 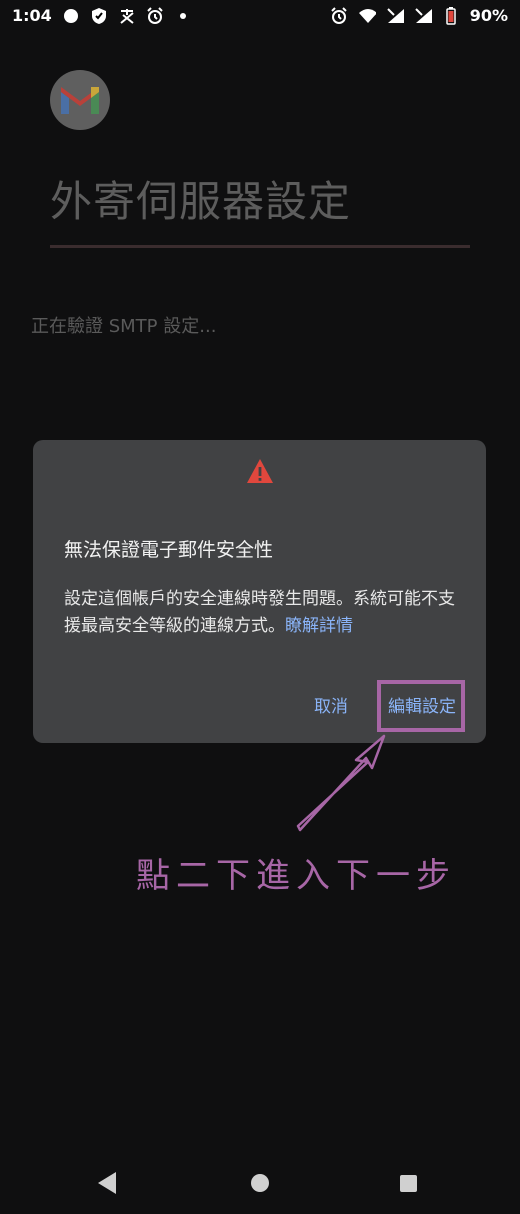 What do you see at coordinates (408, 1183) in the screenshot?
I see `recents-icon` at bounding box center [408, 1183].